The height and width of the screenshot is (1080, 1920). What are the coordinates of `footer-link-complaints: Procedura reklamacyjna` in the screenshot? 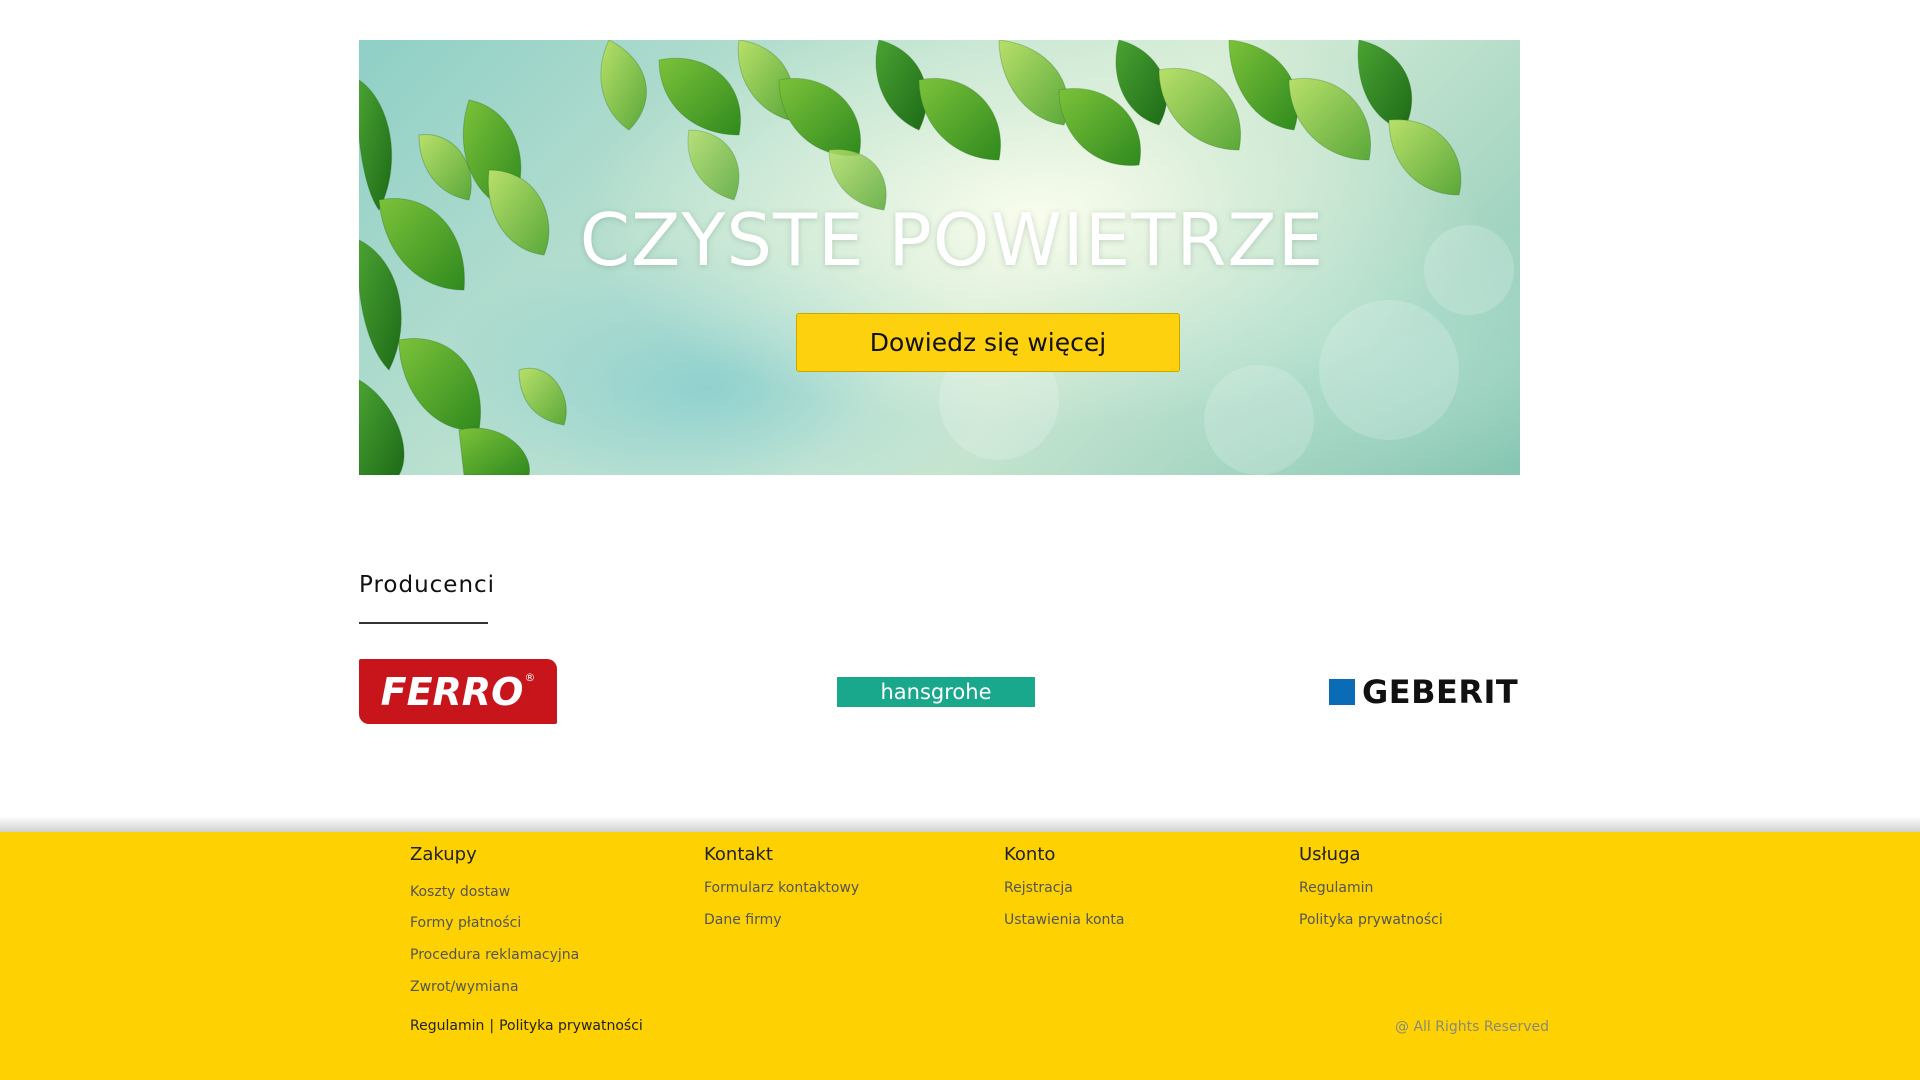 It's located at (494, 955).